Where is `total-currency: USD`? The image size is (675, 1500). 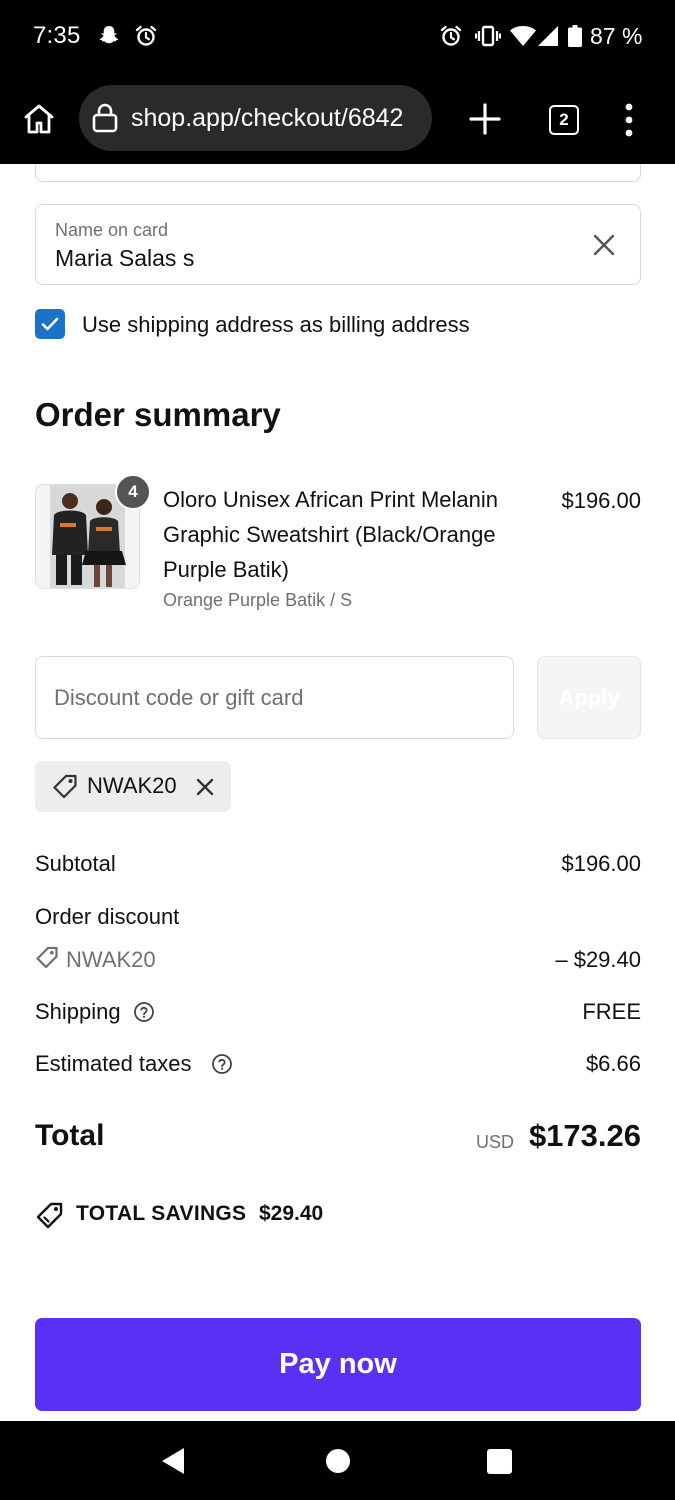
total-currency: USD is located at coordinates (495, 1142).